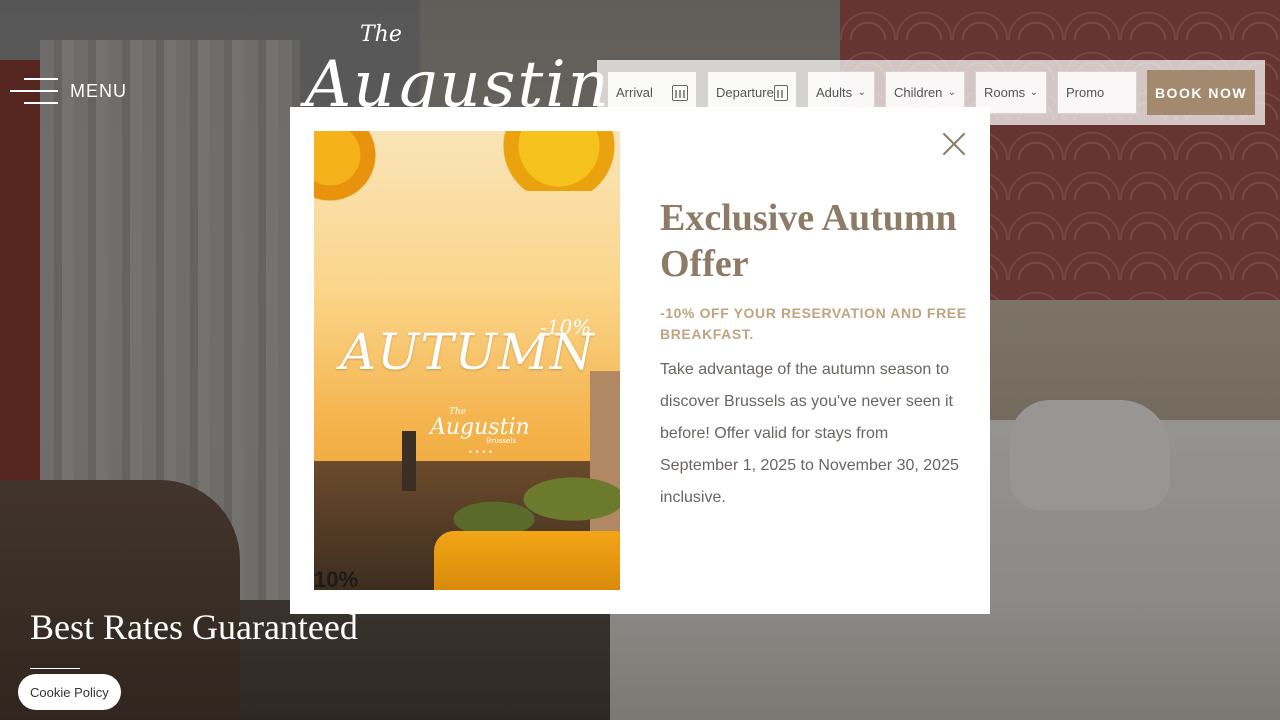 This screenshot has height=720, width=1280. What do you see at coordinates (409, 461) in the screenshot?
I see `church-tower` at bounding box center [409, 461].